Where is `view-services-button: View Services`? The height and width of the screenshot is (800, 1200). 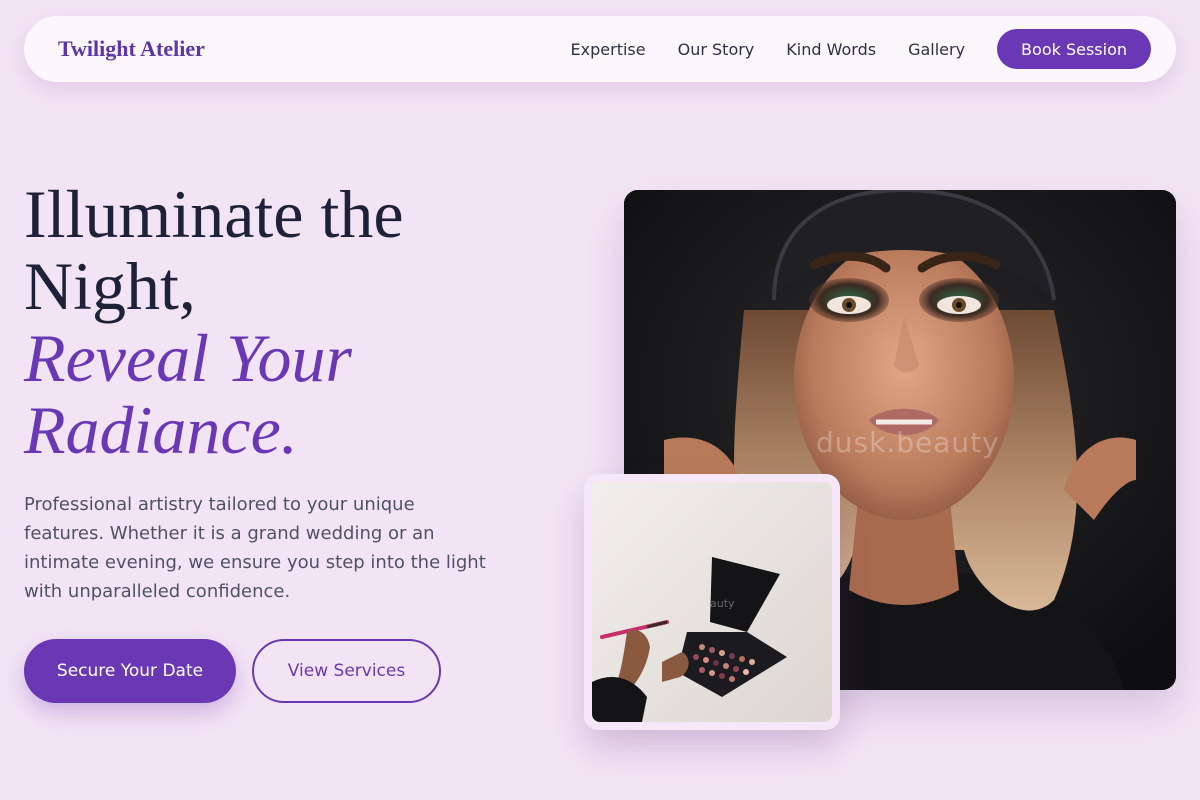 view-services-button: View Services is located at coordinates (346, 671).